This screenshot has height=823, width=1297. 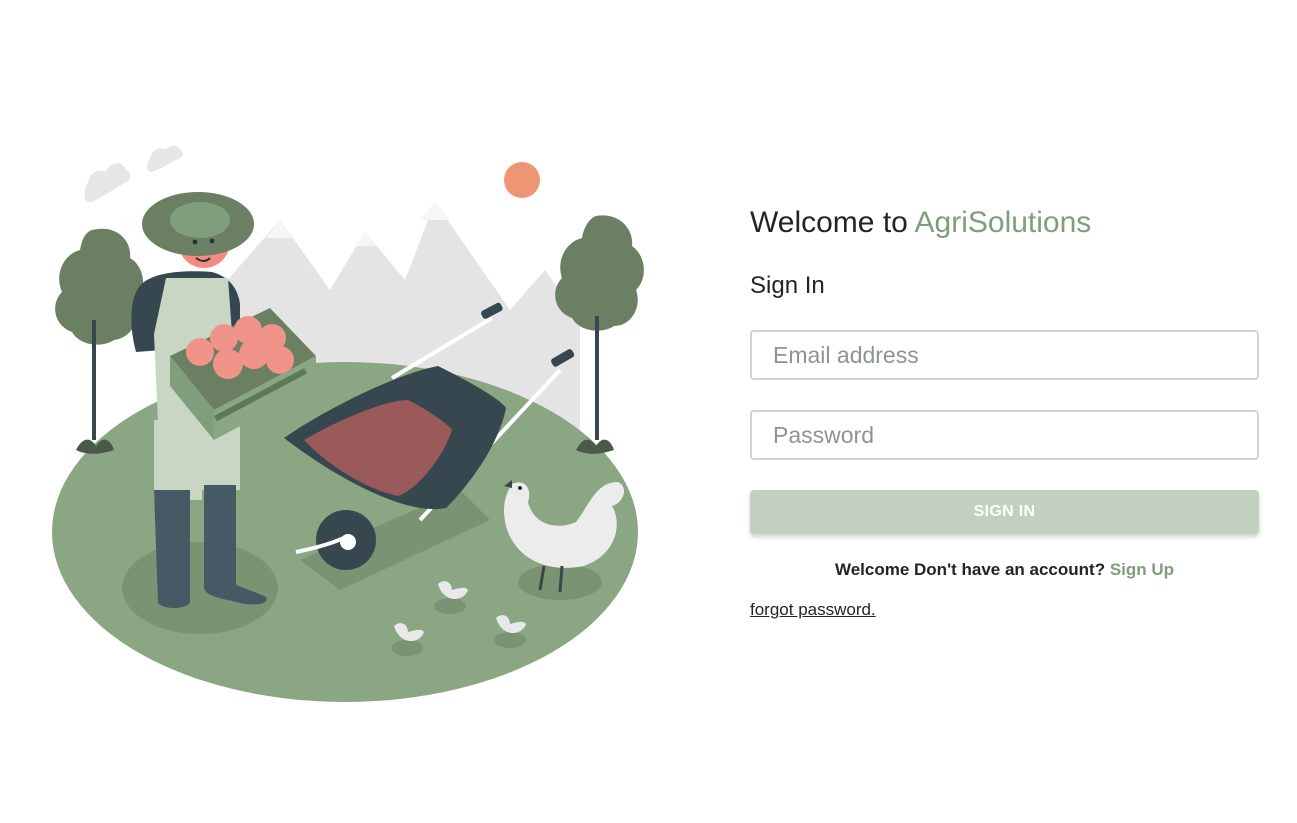 I want to click on email-input, so click(x=1004, y=355).